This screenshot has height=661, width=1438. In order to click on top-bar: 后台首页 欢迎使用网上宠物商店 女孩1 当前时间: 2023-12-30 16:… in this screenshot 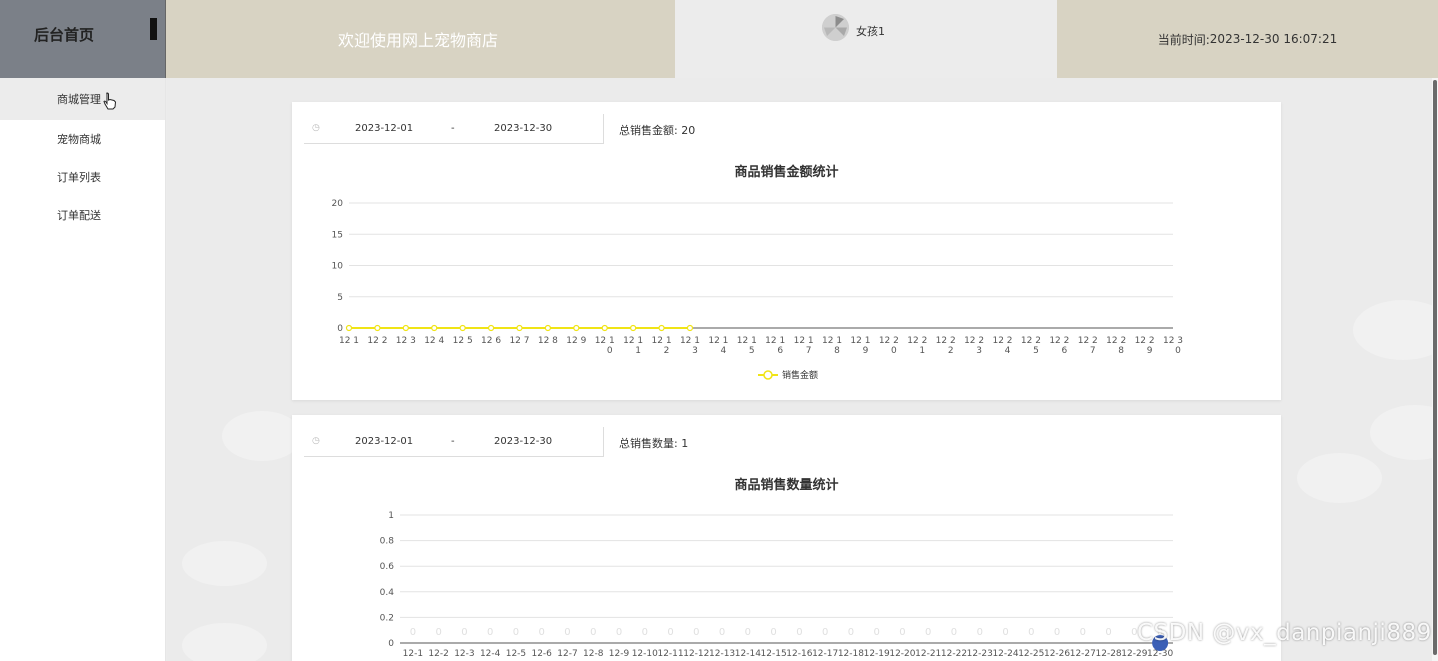, I will do `click(719, 39)`.